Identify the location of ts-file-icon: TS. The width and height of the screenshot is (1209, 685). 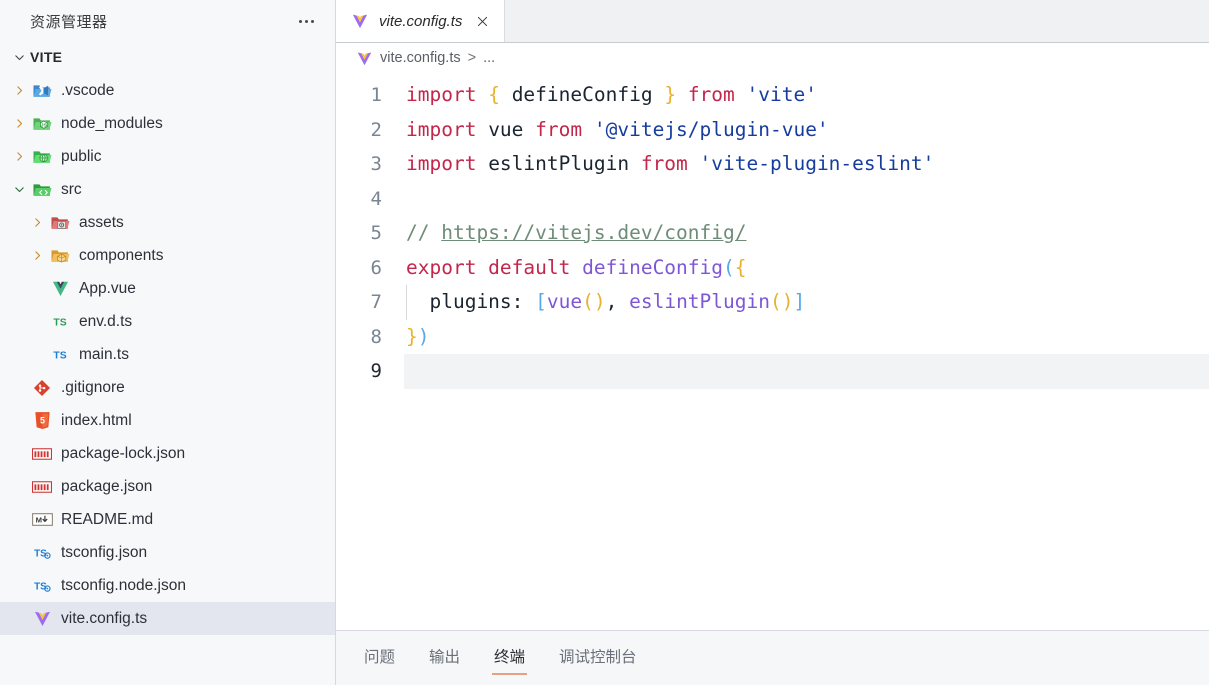
(60, 355).